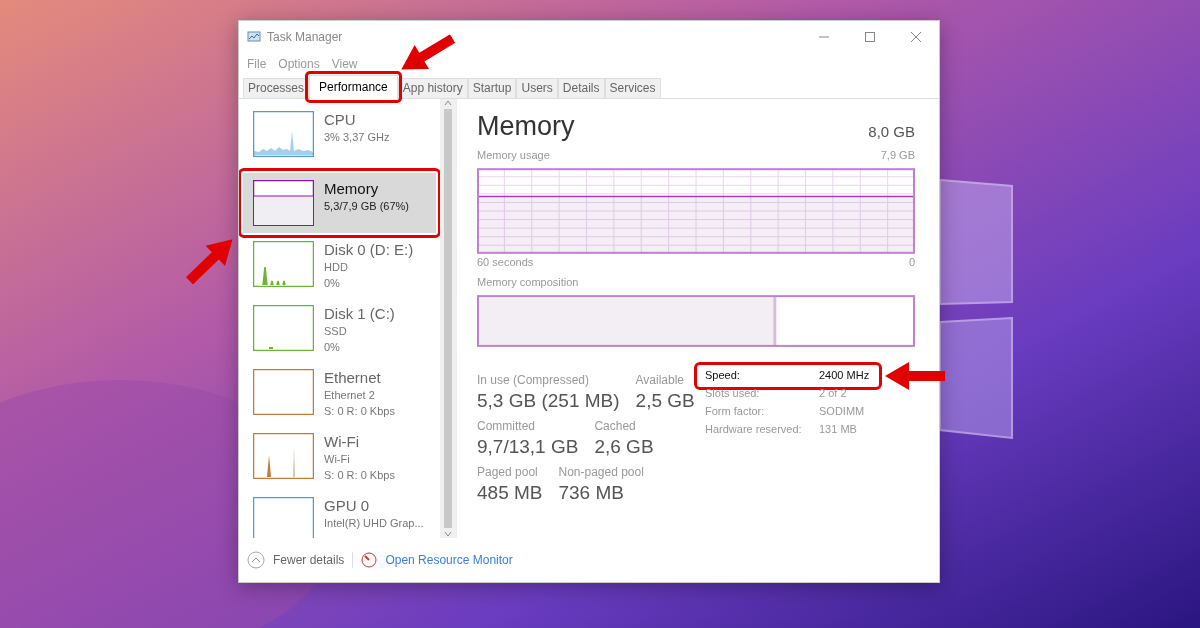 This screenshot has height=628, width=1200. What do you see at coordinates (510, 492) in the screenshot?
I see `stat-value: 485 MB` at bounding box center [510, 492].